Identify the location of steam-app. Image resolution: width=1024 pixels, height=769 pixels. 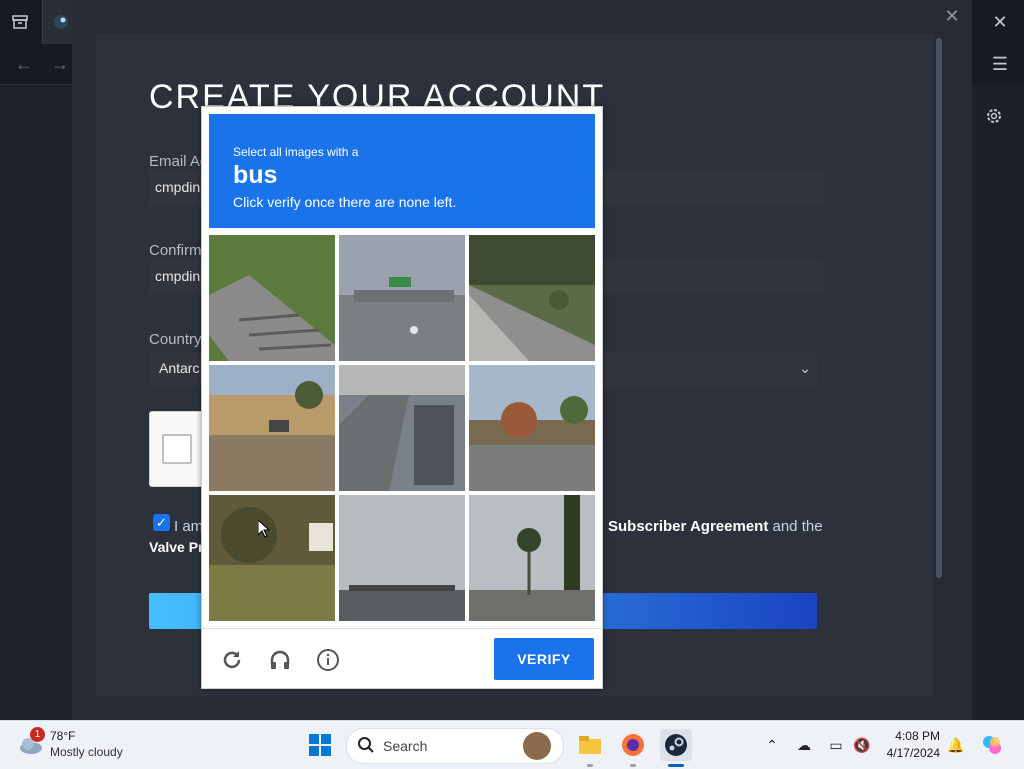
(676, 745).